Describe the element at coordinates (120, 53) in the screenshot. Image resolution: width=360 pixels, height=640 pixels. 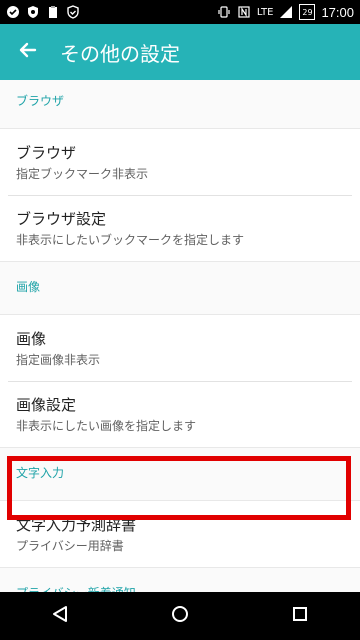
I see `page-title: その他の設定` at that location.